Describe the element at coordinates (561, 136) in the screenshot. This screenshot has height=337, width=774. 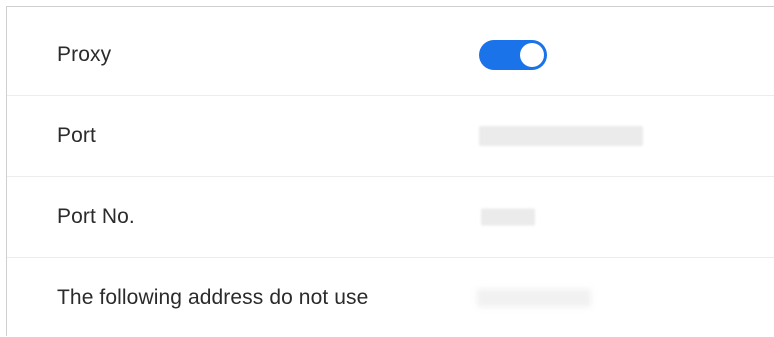
I see `port-value-field` at that location.